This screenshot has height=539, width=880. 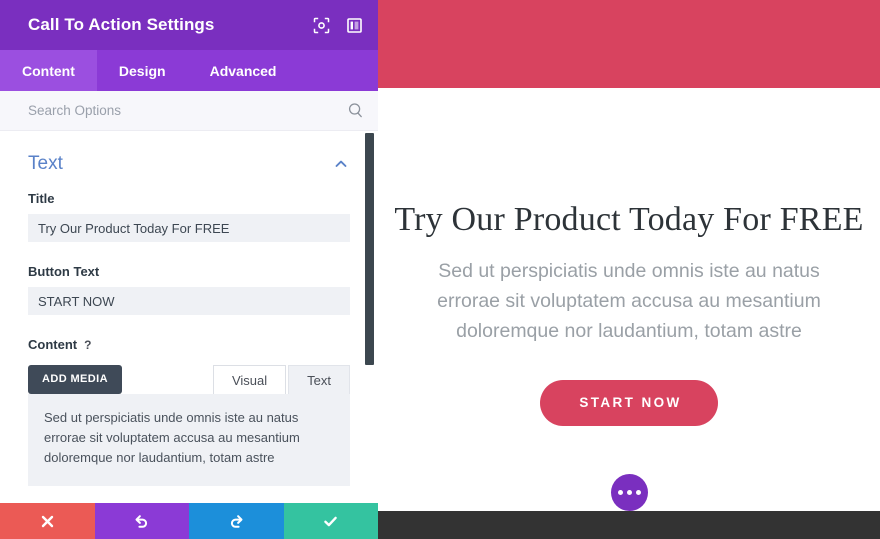 I want to click on tab-advanced-label: Advanced, so click(x=243, y=70).